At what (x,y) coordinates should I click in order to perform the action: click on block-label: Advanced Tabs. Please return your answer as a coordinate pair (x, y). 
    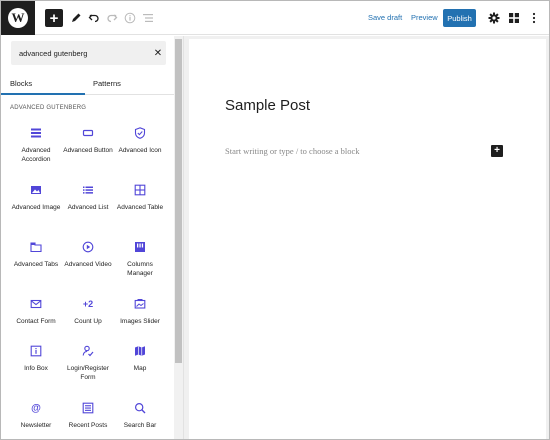
    Looking at the image, I should click on (36, 264).